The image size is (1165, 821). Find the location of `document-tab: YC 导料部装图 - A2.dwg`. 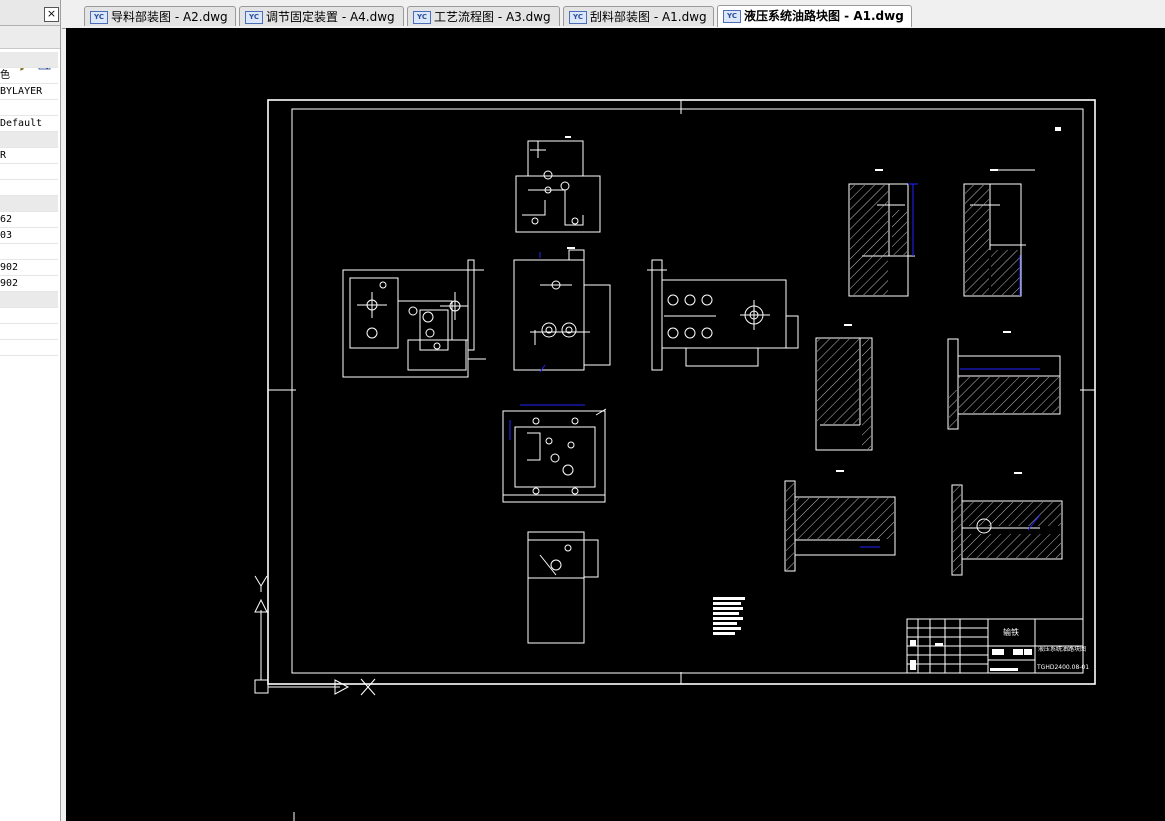

document-tab: YC 导料部装图 - A2.dwg is located at coordinates (160, 16).